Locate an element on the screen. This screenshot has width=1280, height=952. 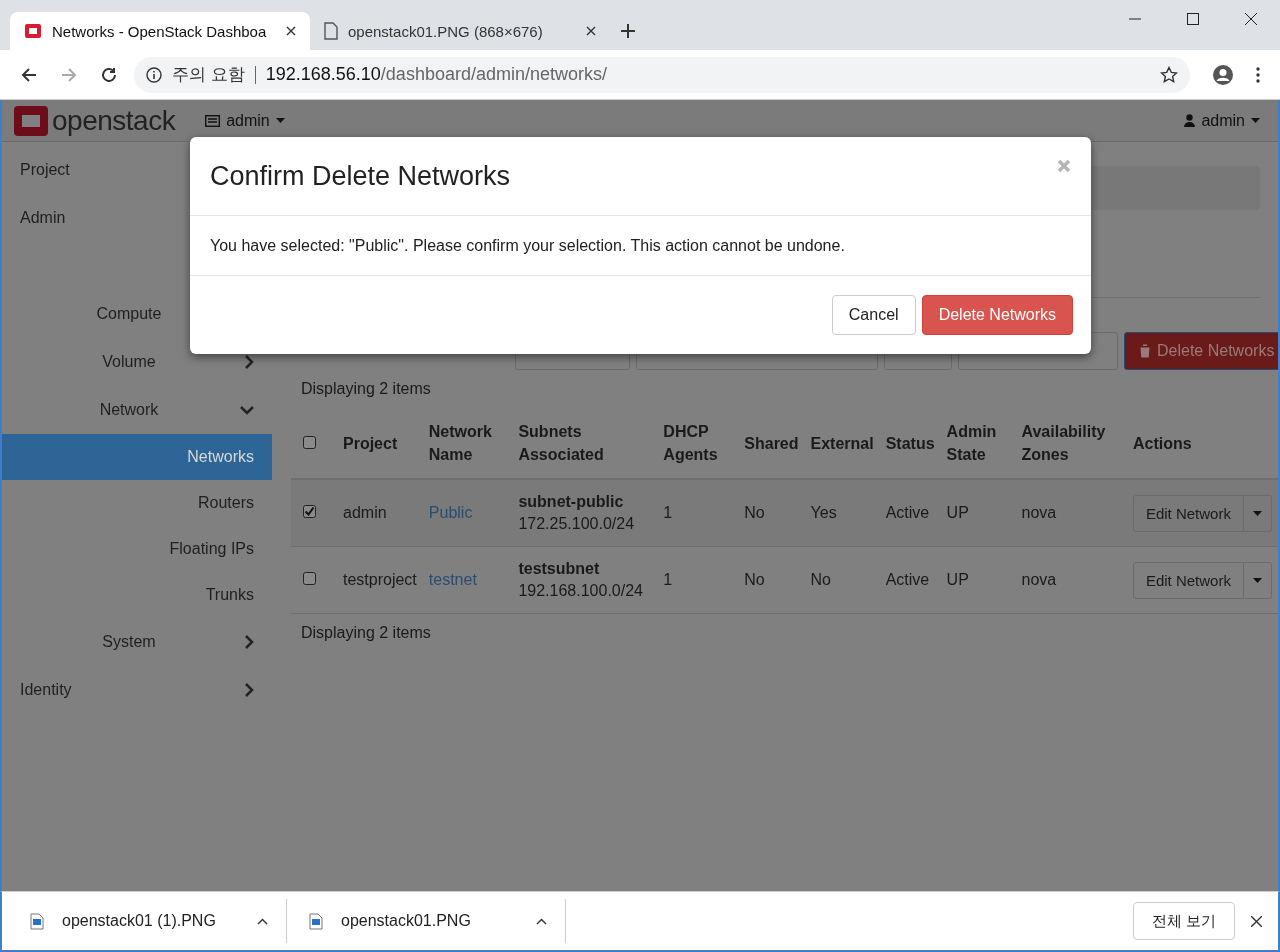
address-bar: 주의 요함 192.168.56.10/dashboard/admin/networks/ is located at coordinates (662, 74).